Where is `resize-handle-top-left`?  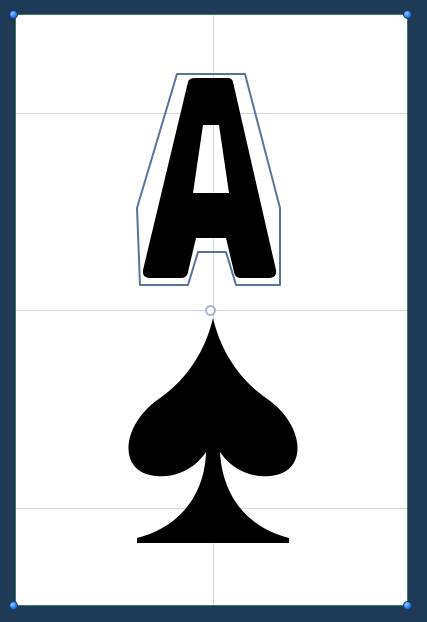
resize-handle-top-left is located at coordinates (13, 14).